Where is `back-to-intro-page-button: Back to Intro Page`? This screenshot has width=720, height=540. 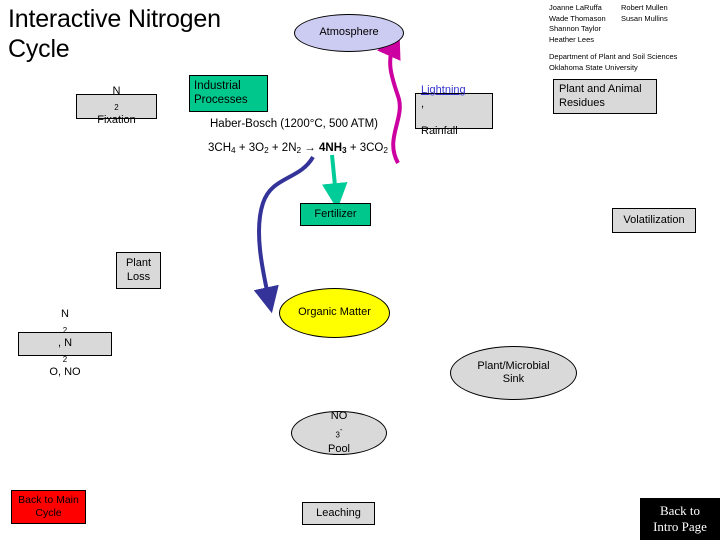
back-to-intro-page-button: Back to Intro Page is located at coordinates (680, 519).